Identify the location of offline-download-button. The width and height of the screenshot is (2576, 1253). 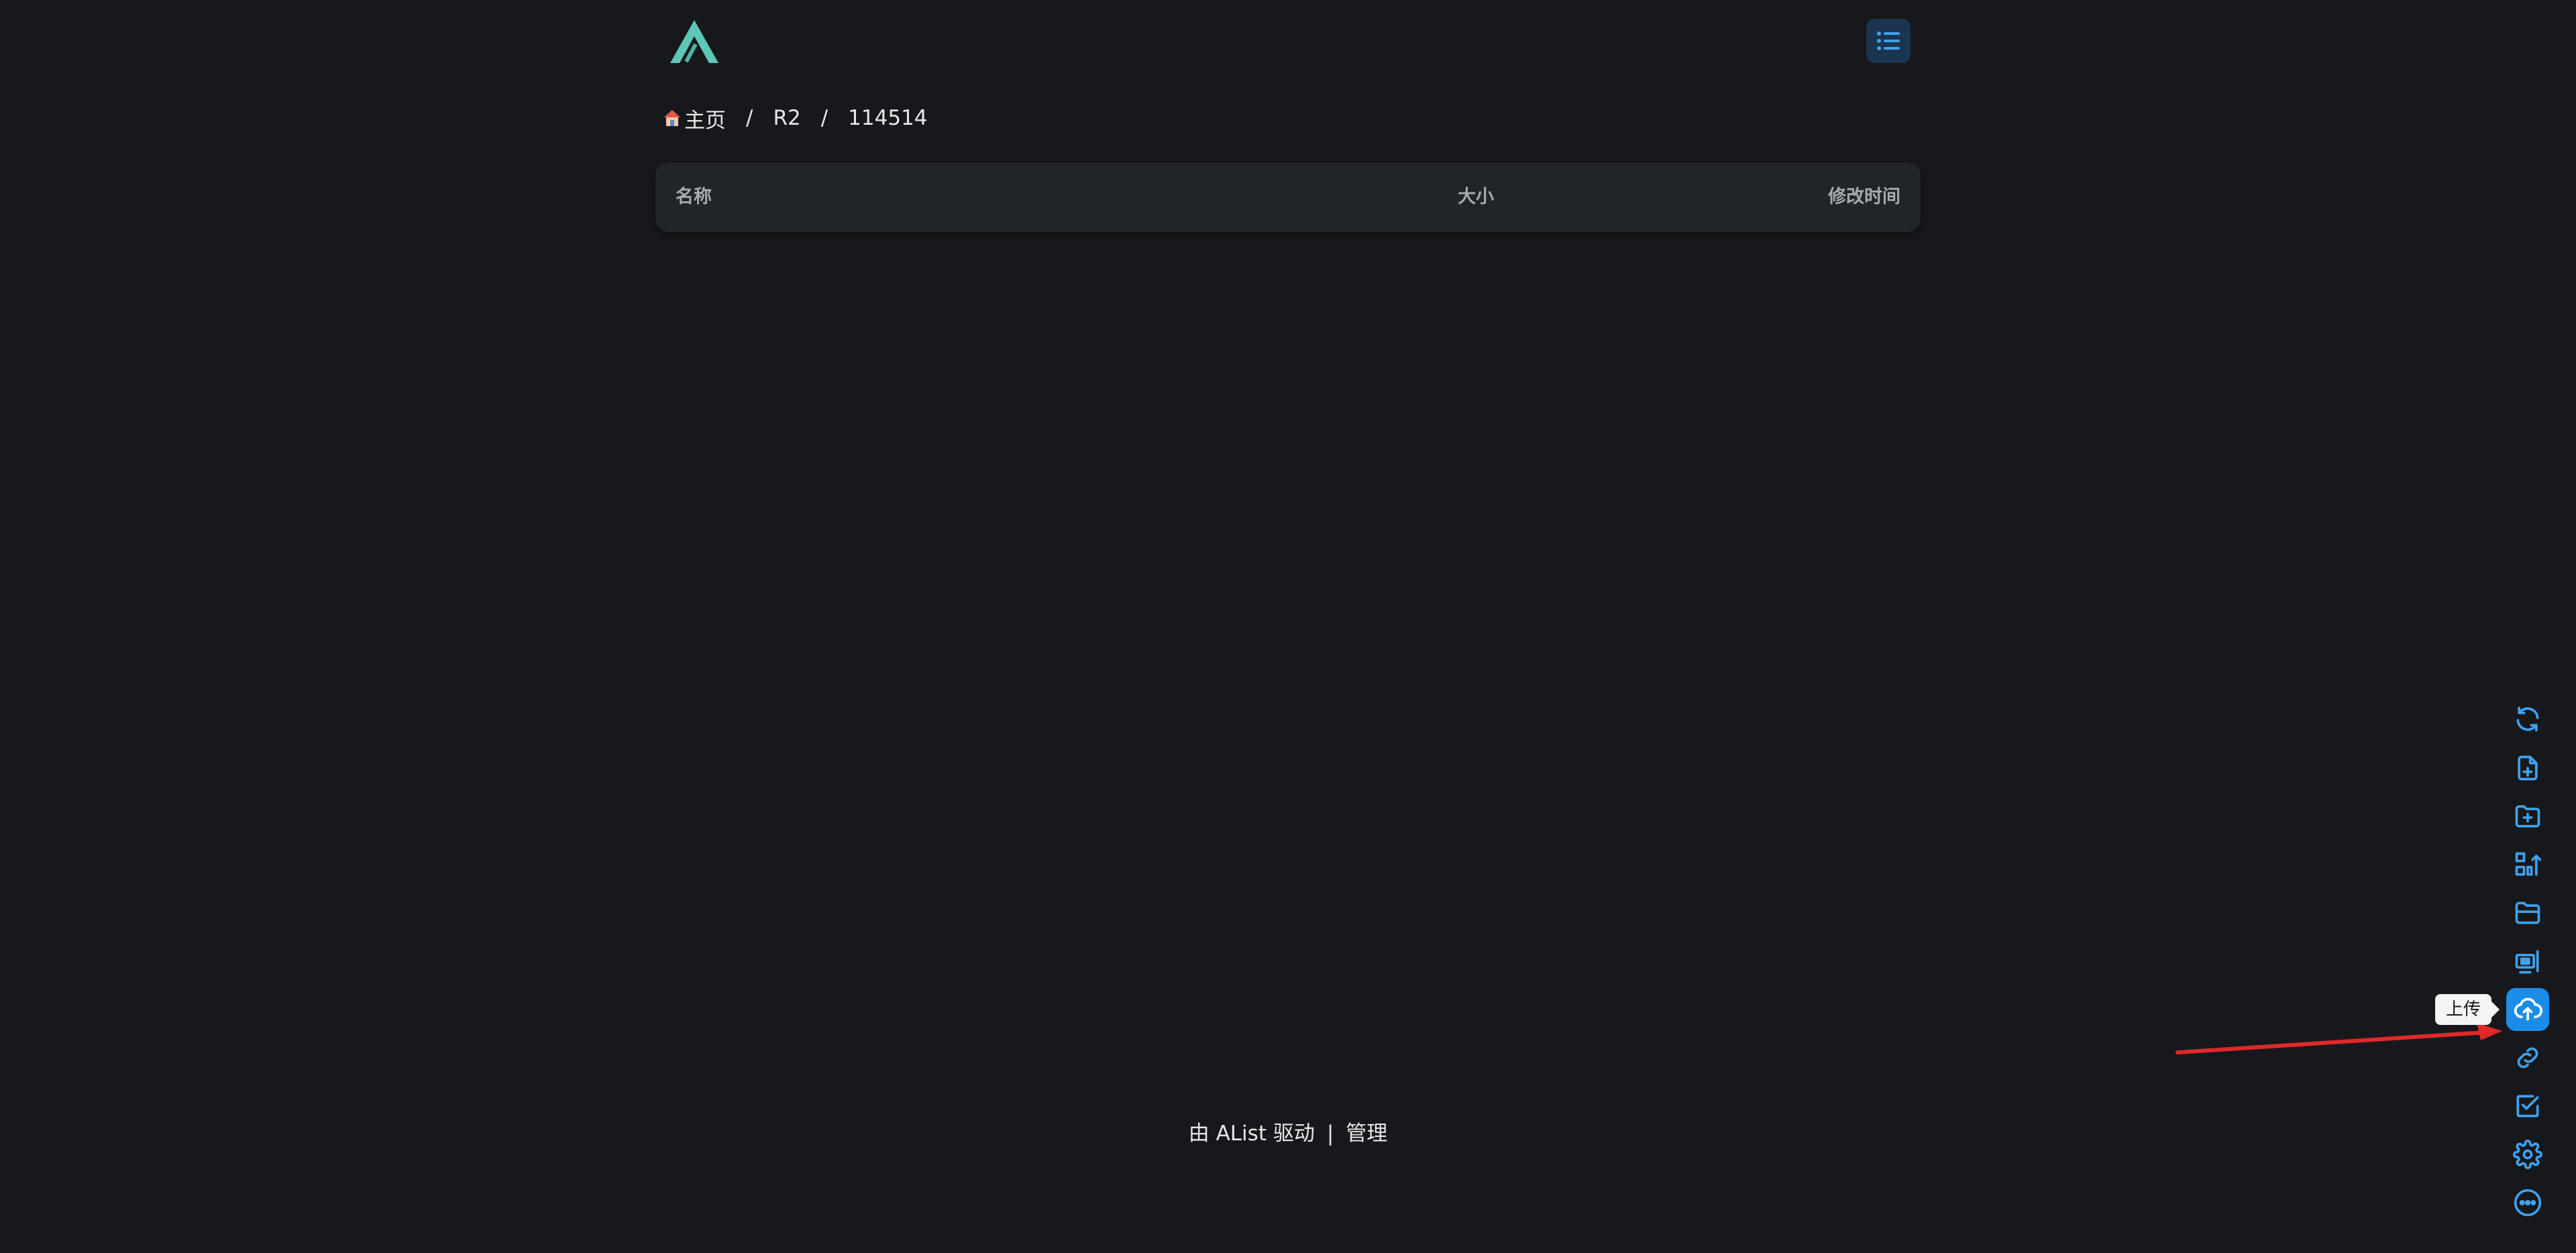
(2527, 961).